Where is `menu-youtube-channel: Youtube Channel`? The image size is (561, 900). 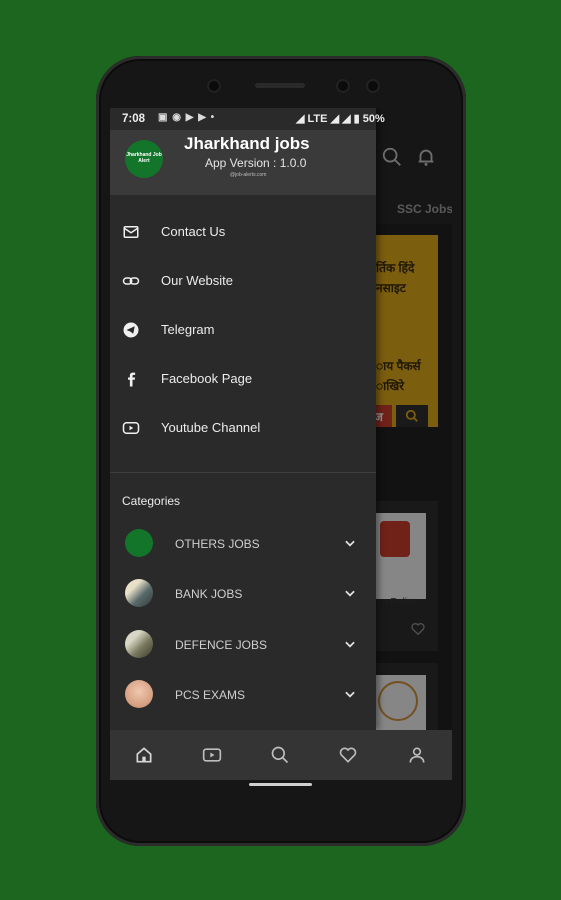
menu-youtube-channel: Youtube Channel is located at coordinates (243, 428).